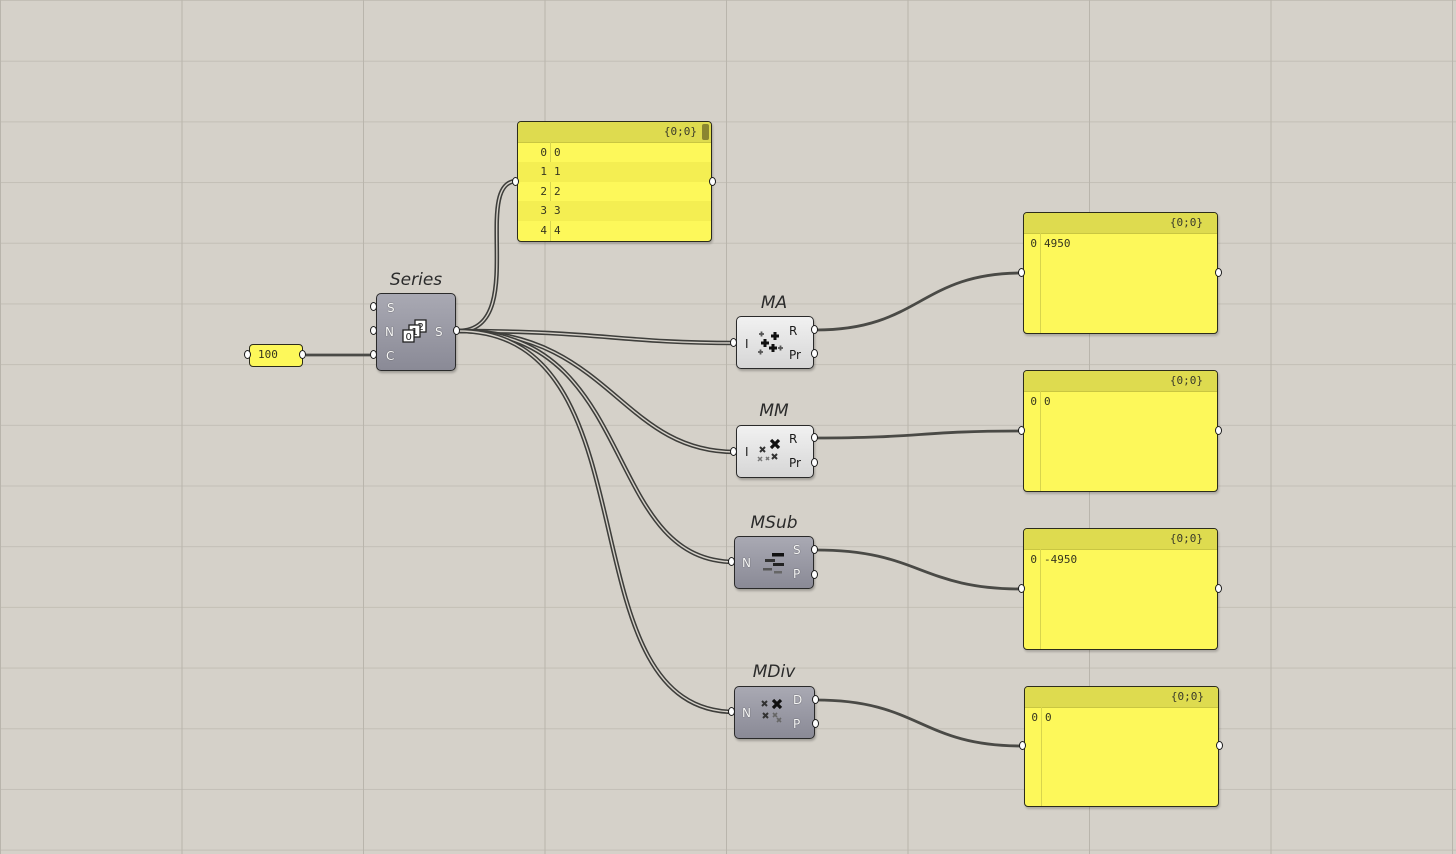  Describe the element at coordinates (712, 181) in the screenshot. I see `list-panel-output-grip` at that location.